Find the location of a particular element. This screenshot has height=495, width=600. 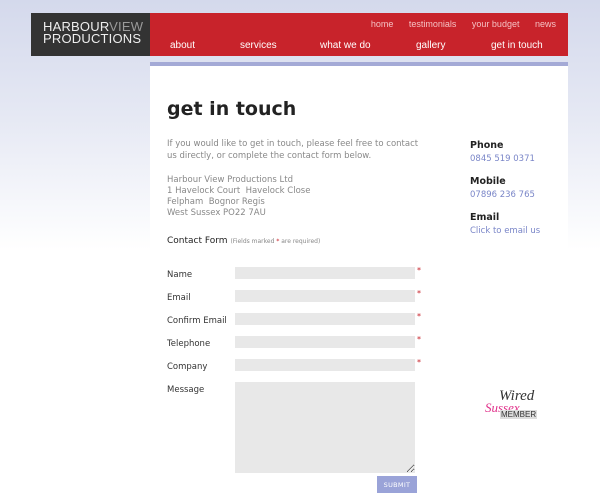

mobile-label: Mobile is located at coordinates (488, 181).